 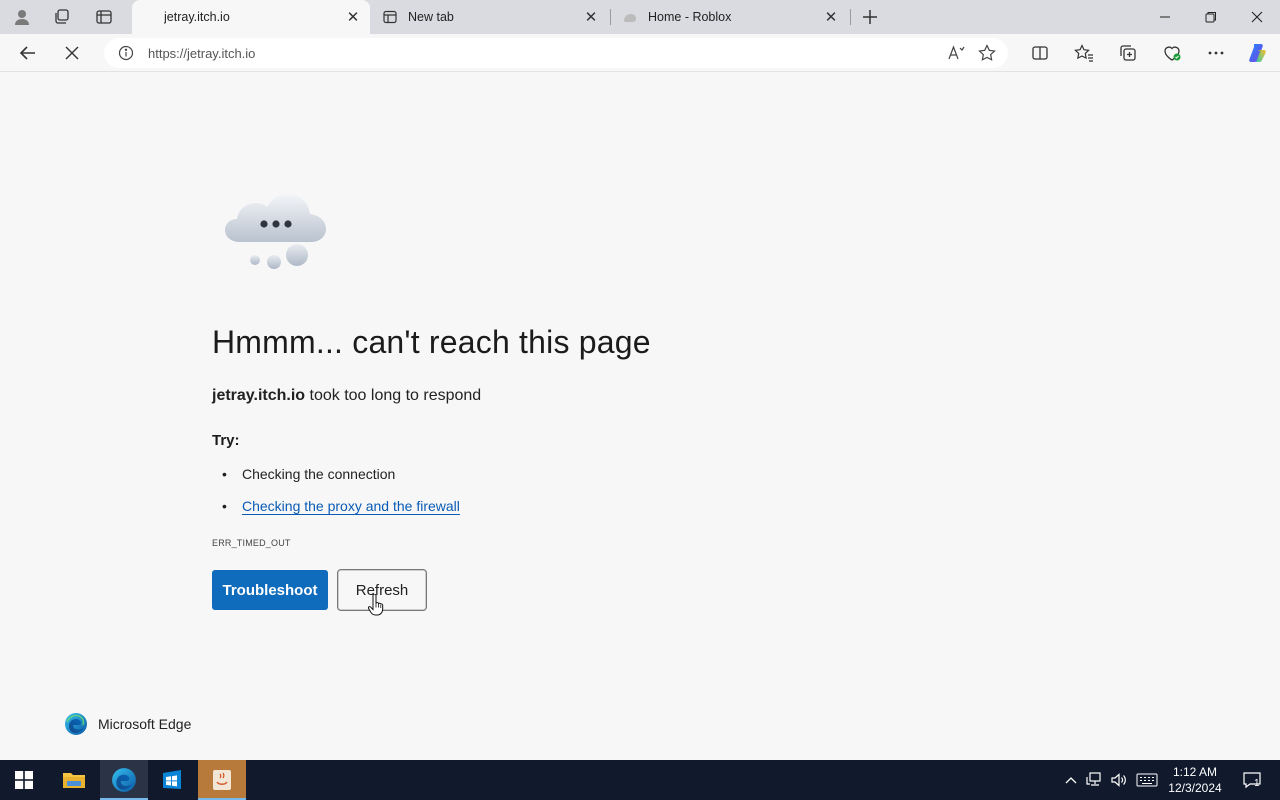 I want to click on error-code: ERR_TIMED_OUT, so click(x=251, y=543).